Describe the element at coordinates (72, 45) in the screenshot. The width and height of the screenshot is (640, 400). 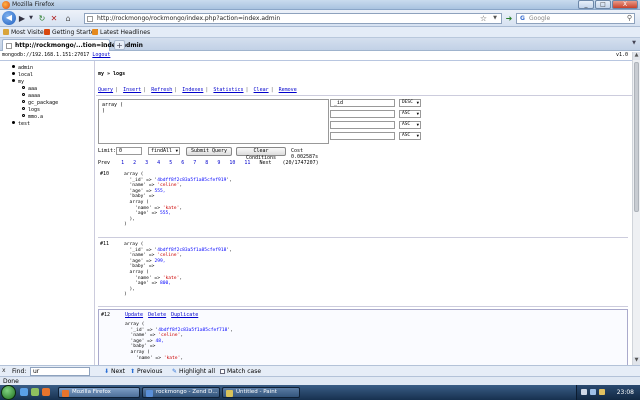
I see `tab-rockmongo: http://rockmongo/...tion=index.admin x` at that location.